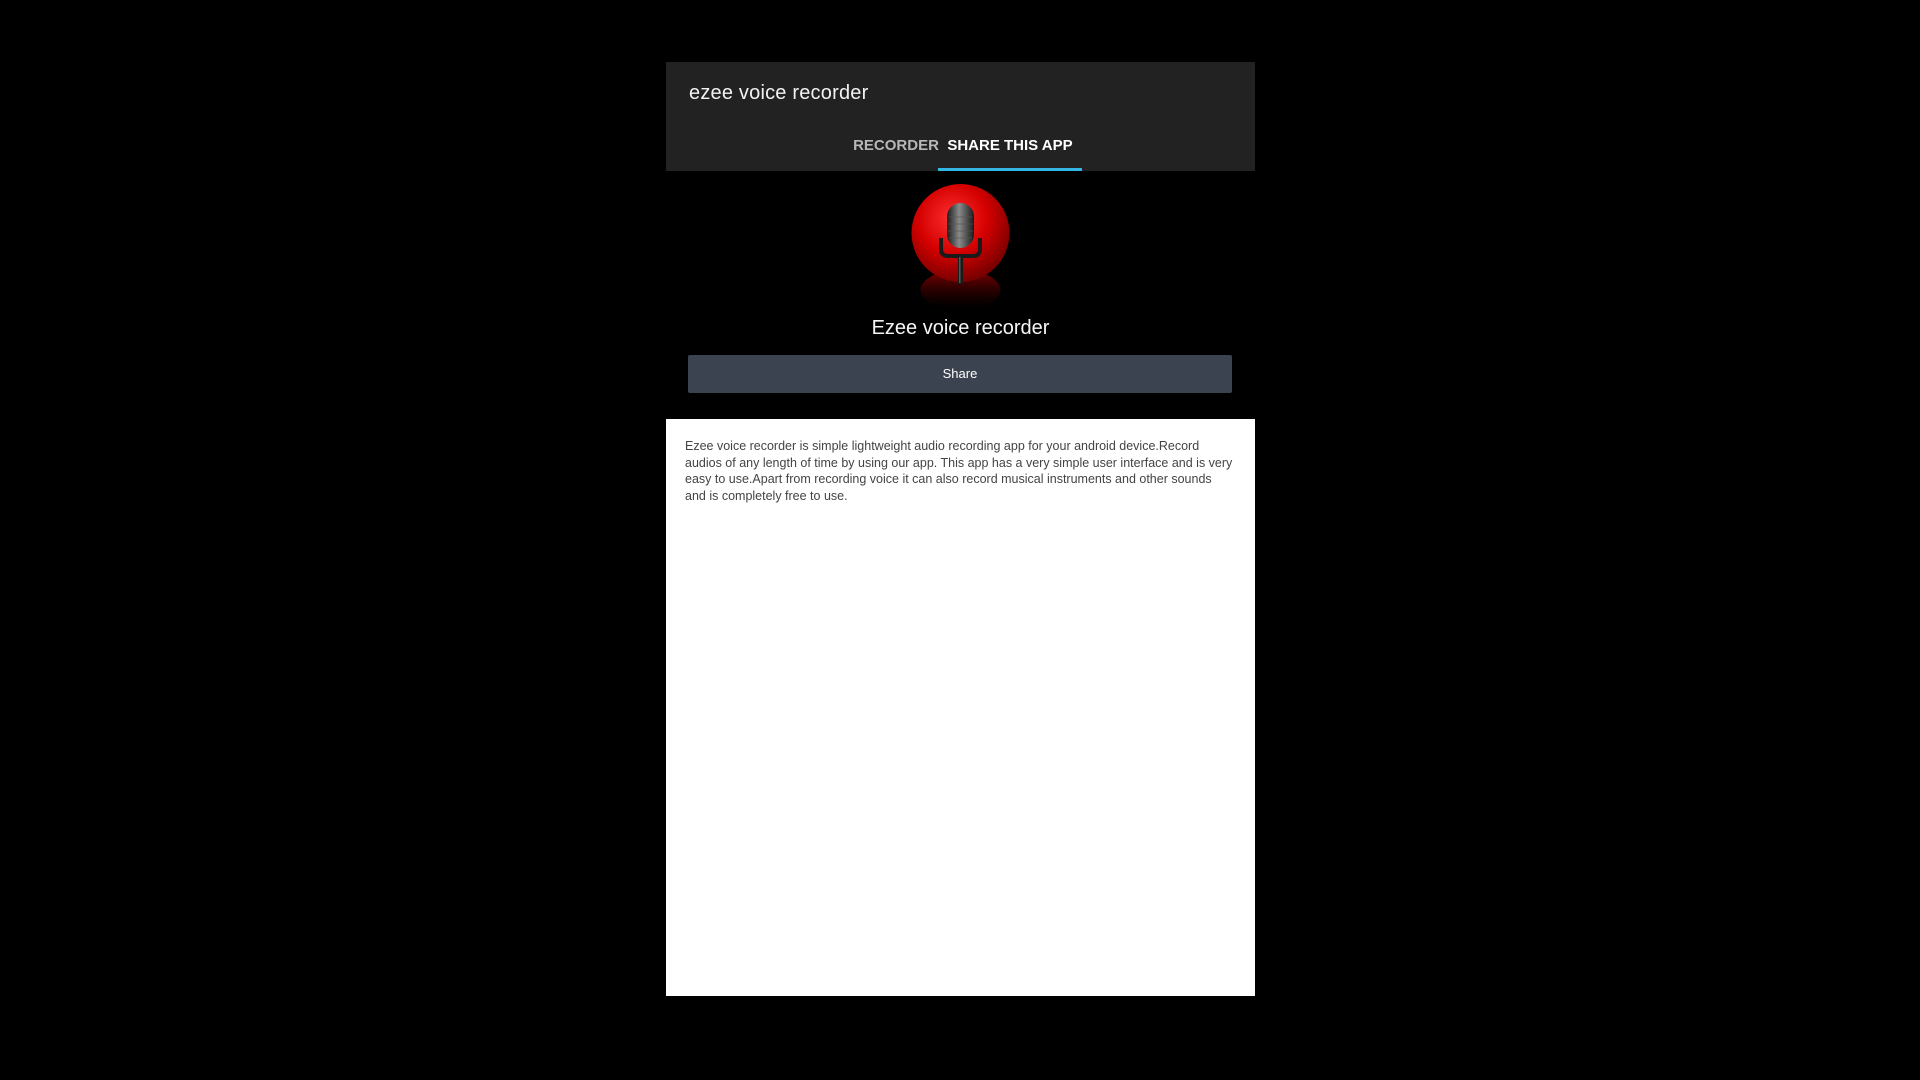  I want to click on app-title: ezee voice recorder, so click(779, 93).